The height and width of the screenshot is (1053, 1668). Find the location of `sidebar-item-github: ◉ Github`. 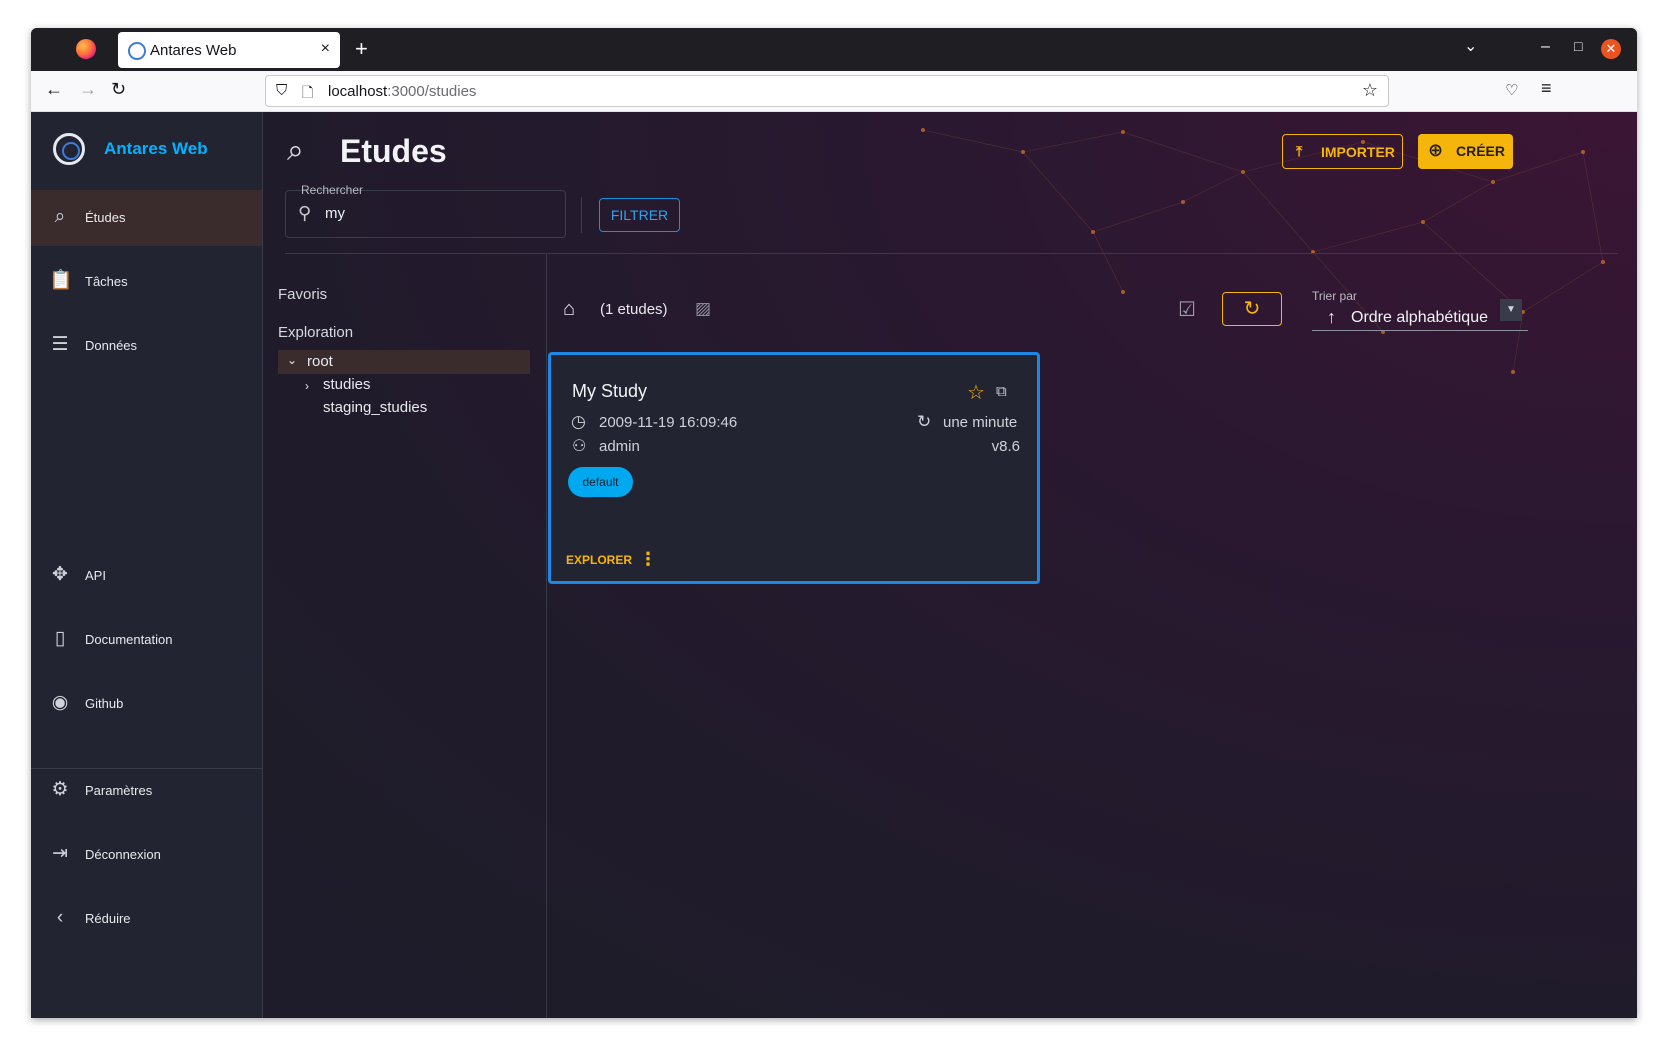

sidebar-item-github: ◉ Github is located at coordinates (146, 704).